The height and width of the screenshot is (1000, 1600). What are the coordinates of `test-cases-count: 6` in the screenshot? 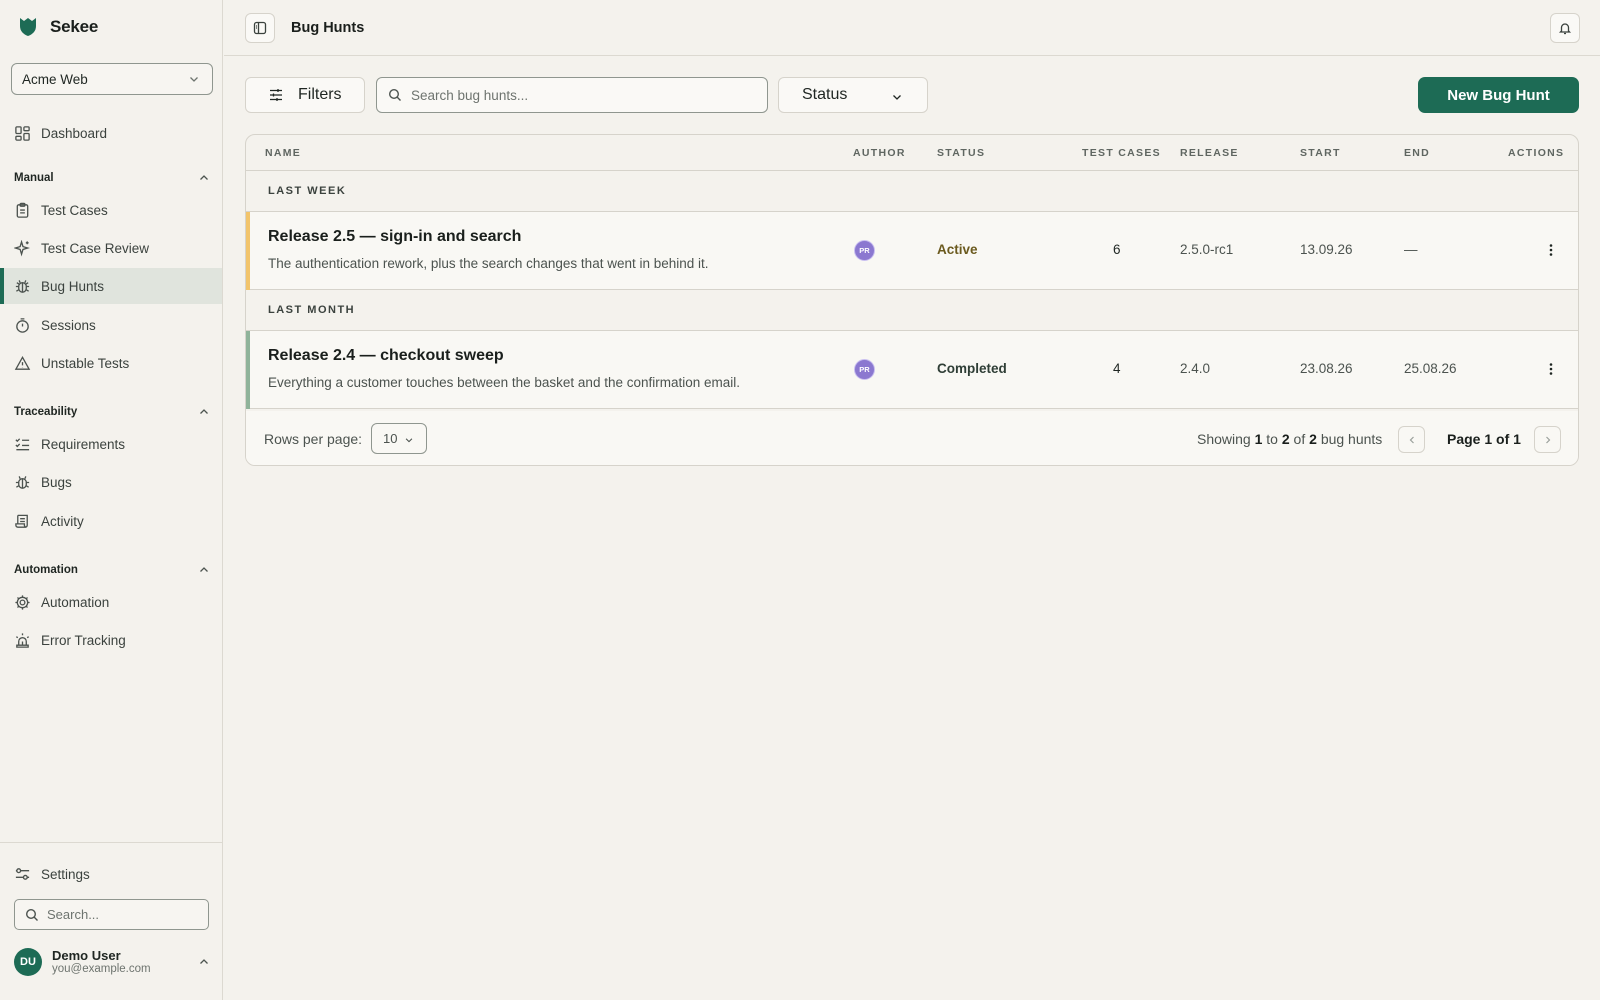 It's located at (1117, 249).